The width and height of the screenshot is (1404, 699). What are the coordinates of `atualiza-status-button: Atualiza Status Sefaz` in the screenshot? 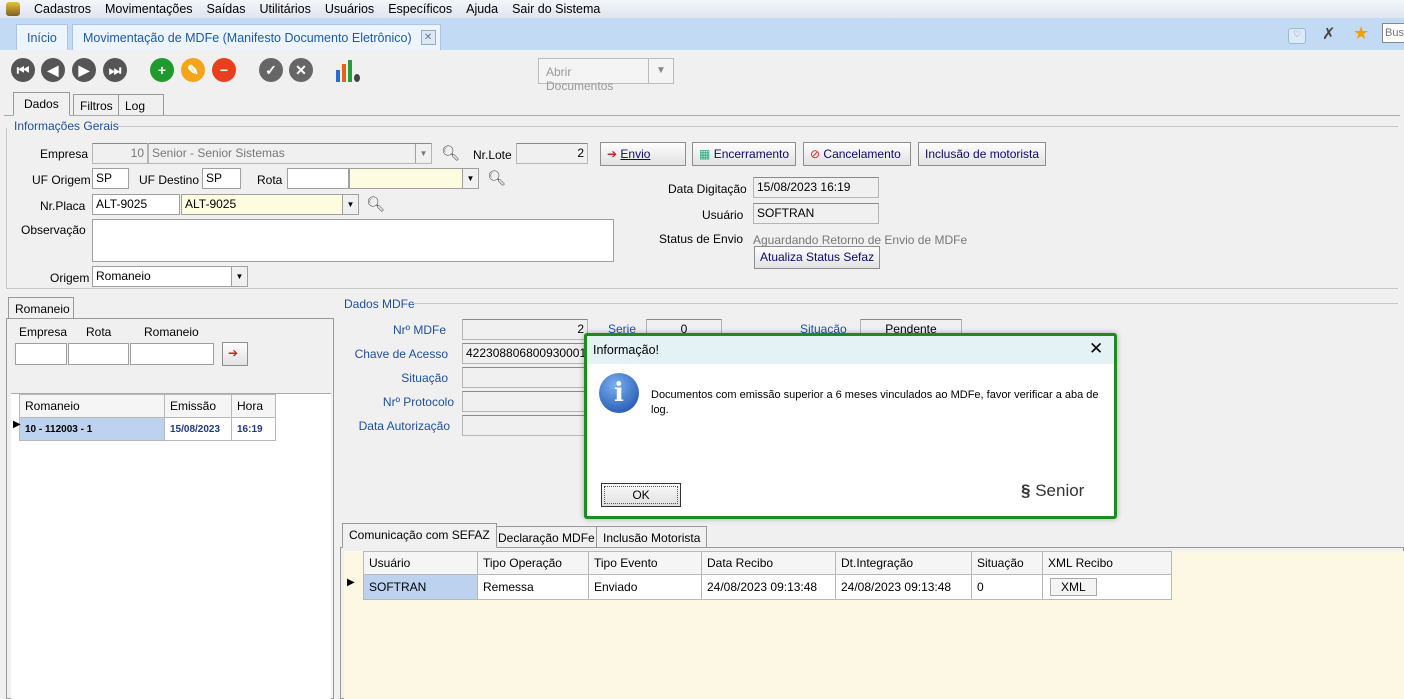 It's located at (817, 257).